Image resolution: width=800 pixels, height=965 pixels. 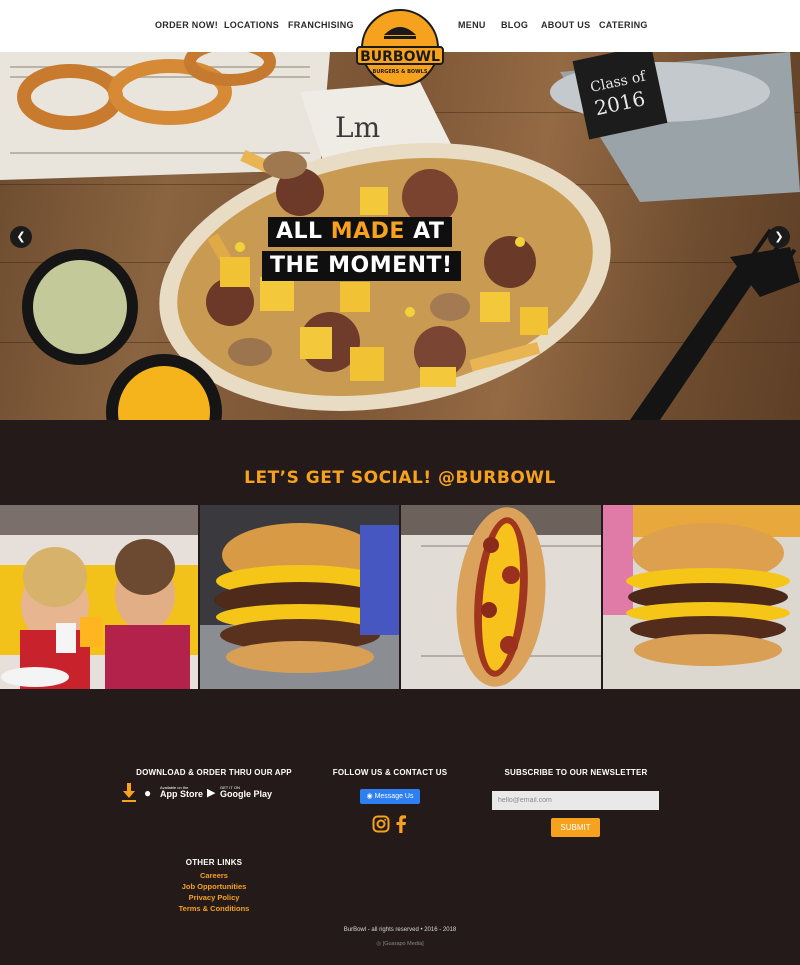 I want to click on messenger-icon: ◉, so click(x=369, y=796).